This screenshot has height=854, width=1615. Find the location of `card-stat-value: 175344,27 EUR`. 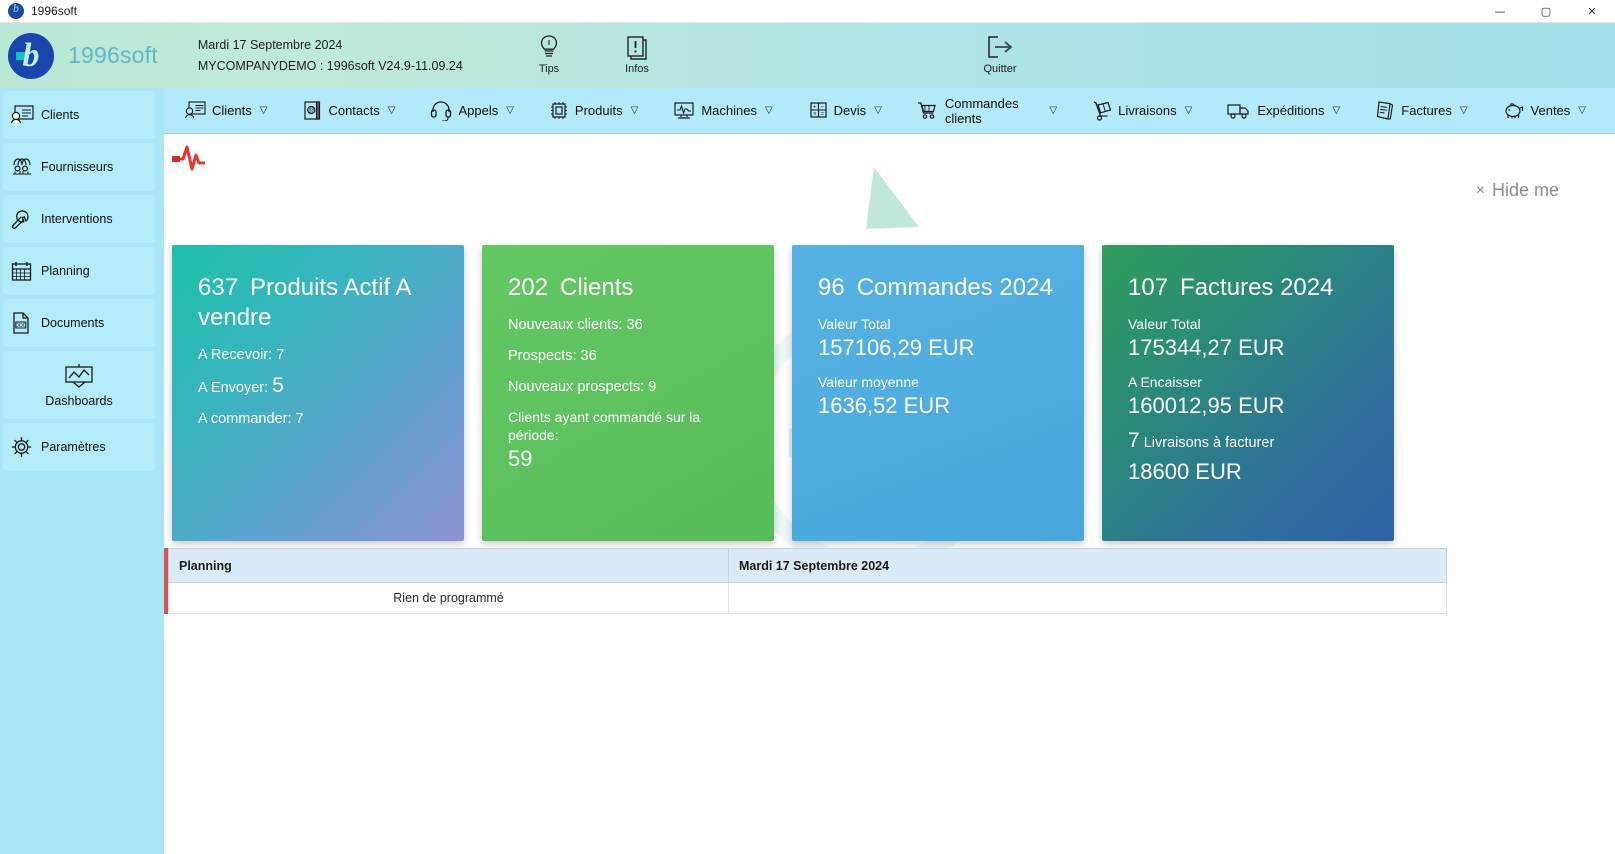

card-stat-value: 175344,27 EUR is located at coordinates (1206, 347).